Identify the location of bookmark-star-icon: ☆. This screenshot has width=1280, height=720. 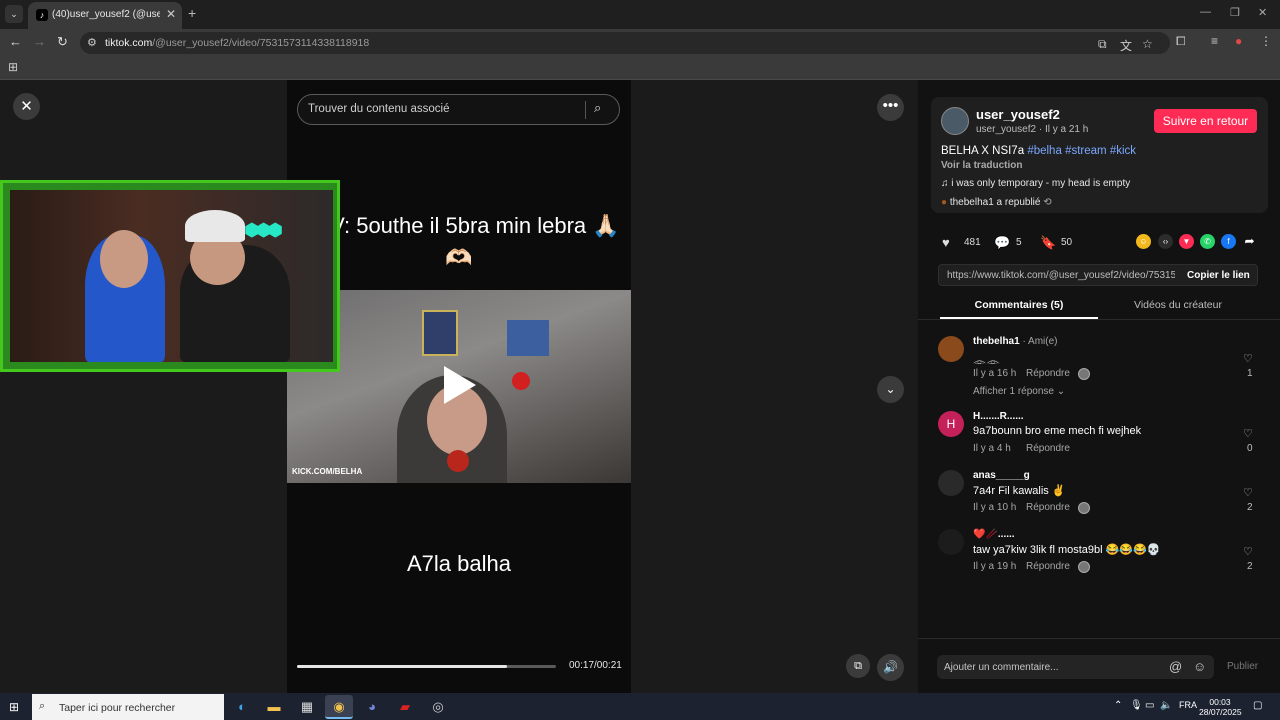
(1147, 44).